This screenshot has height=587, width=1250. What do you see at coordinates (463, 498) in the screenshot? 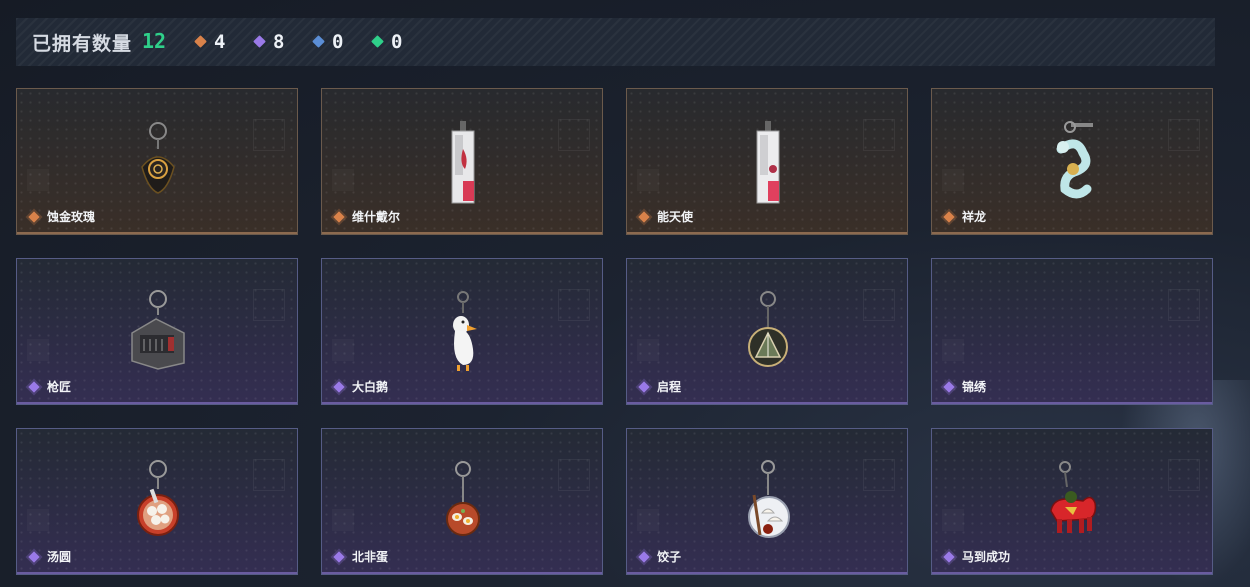
I see `shakshuka-charm-icon` at bounding box center [463, 498].